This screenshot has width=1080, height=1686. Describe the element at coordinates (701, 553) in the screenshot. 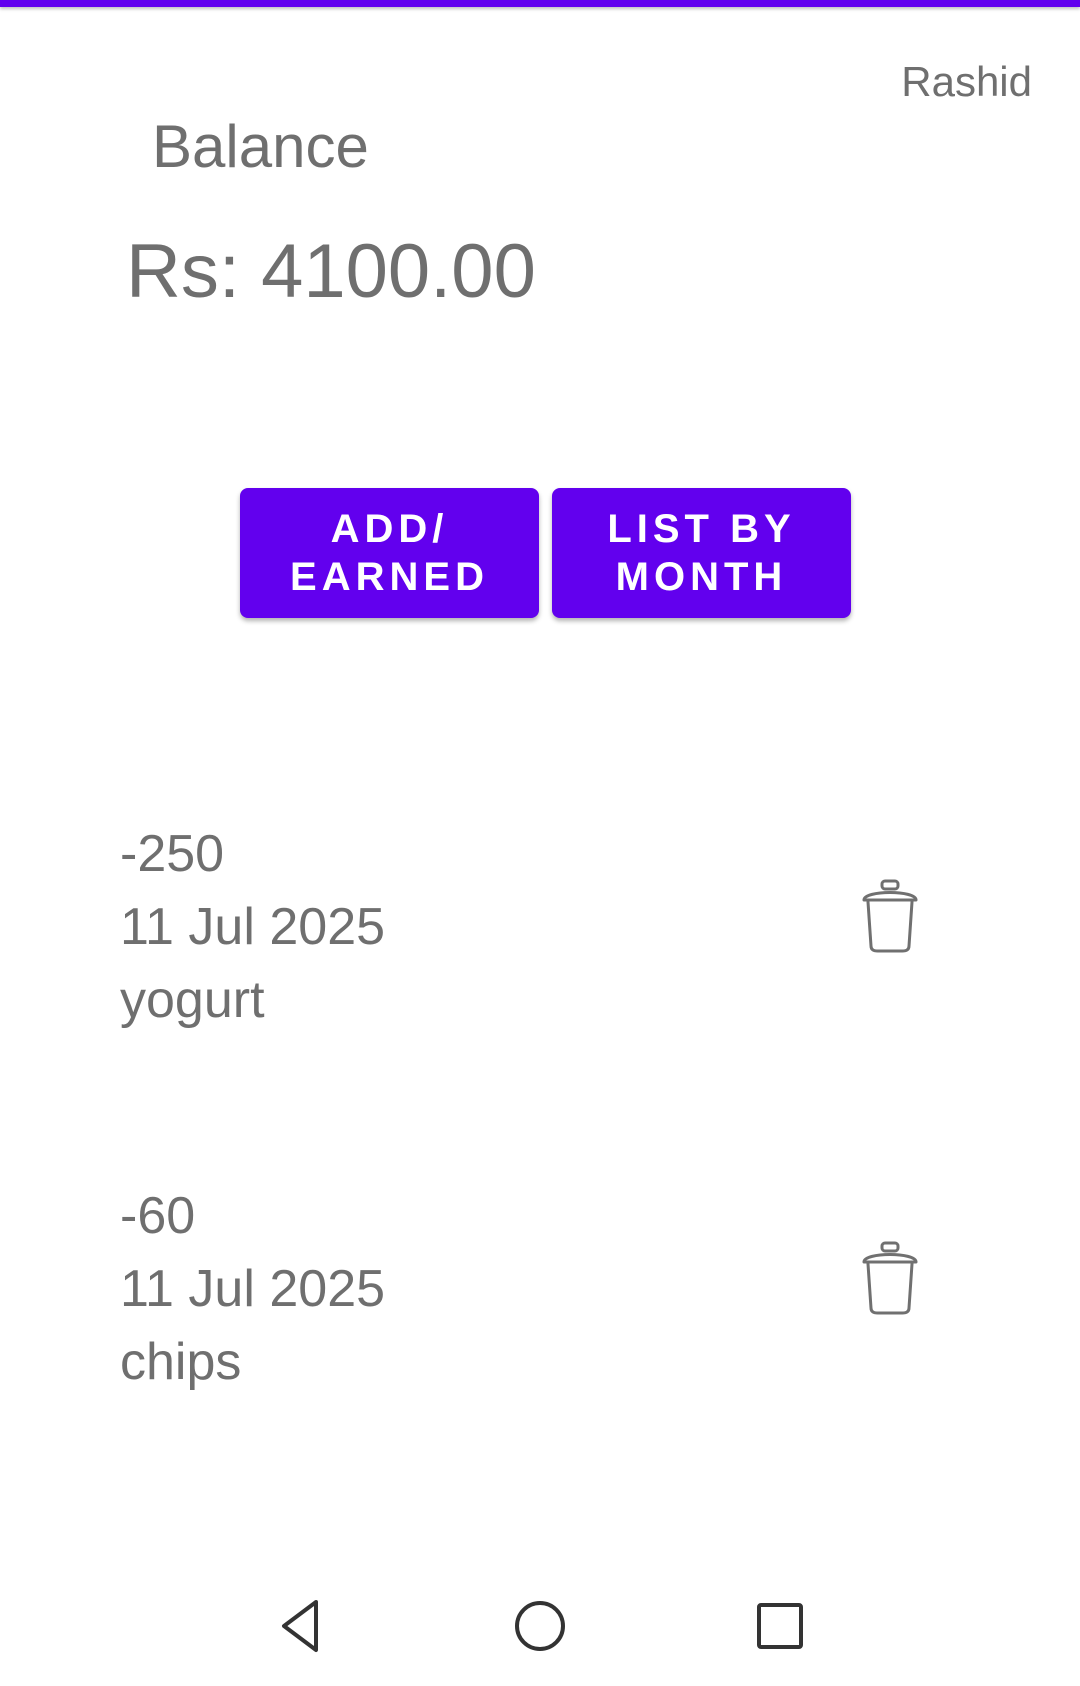

I see `list-by-month-button: LIST BY MONTH` at that location.